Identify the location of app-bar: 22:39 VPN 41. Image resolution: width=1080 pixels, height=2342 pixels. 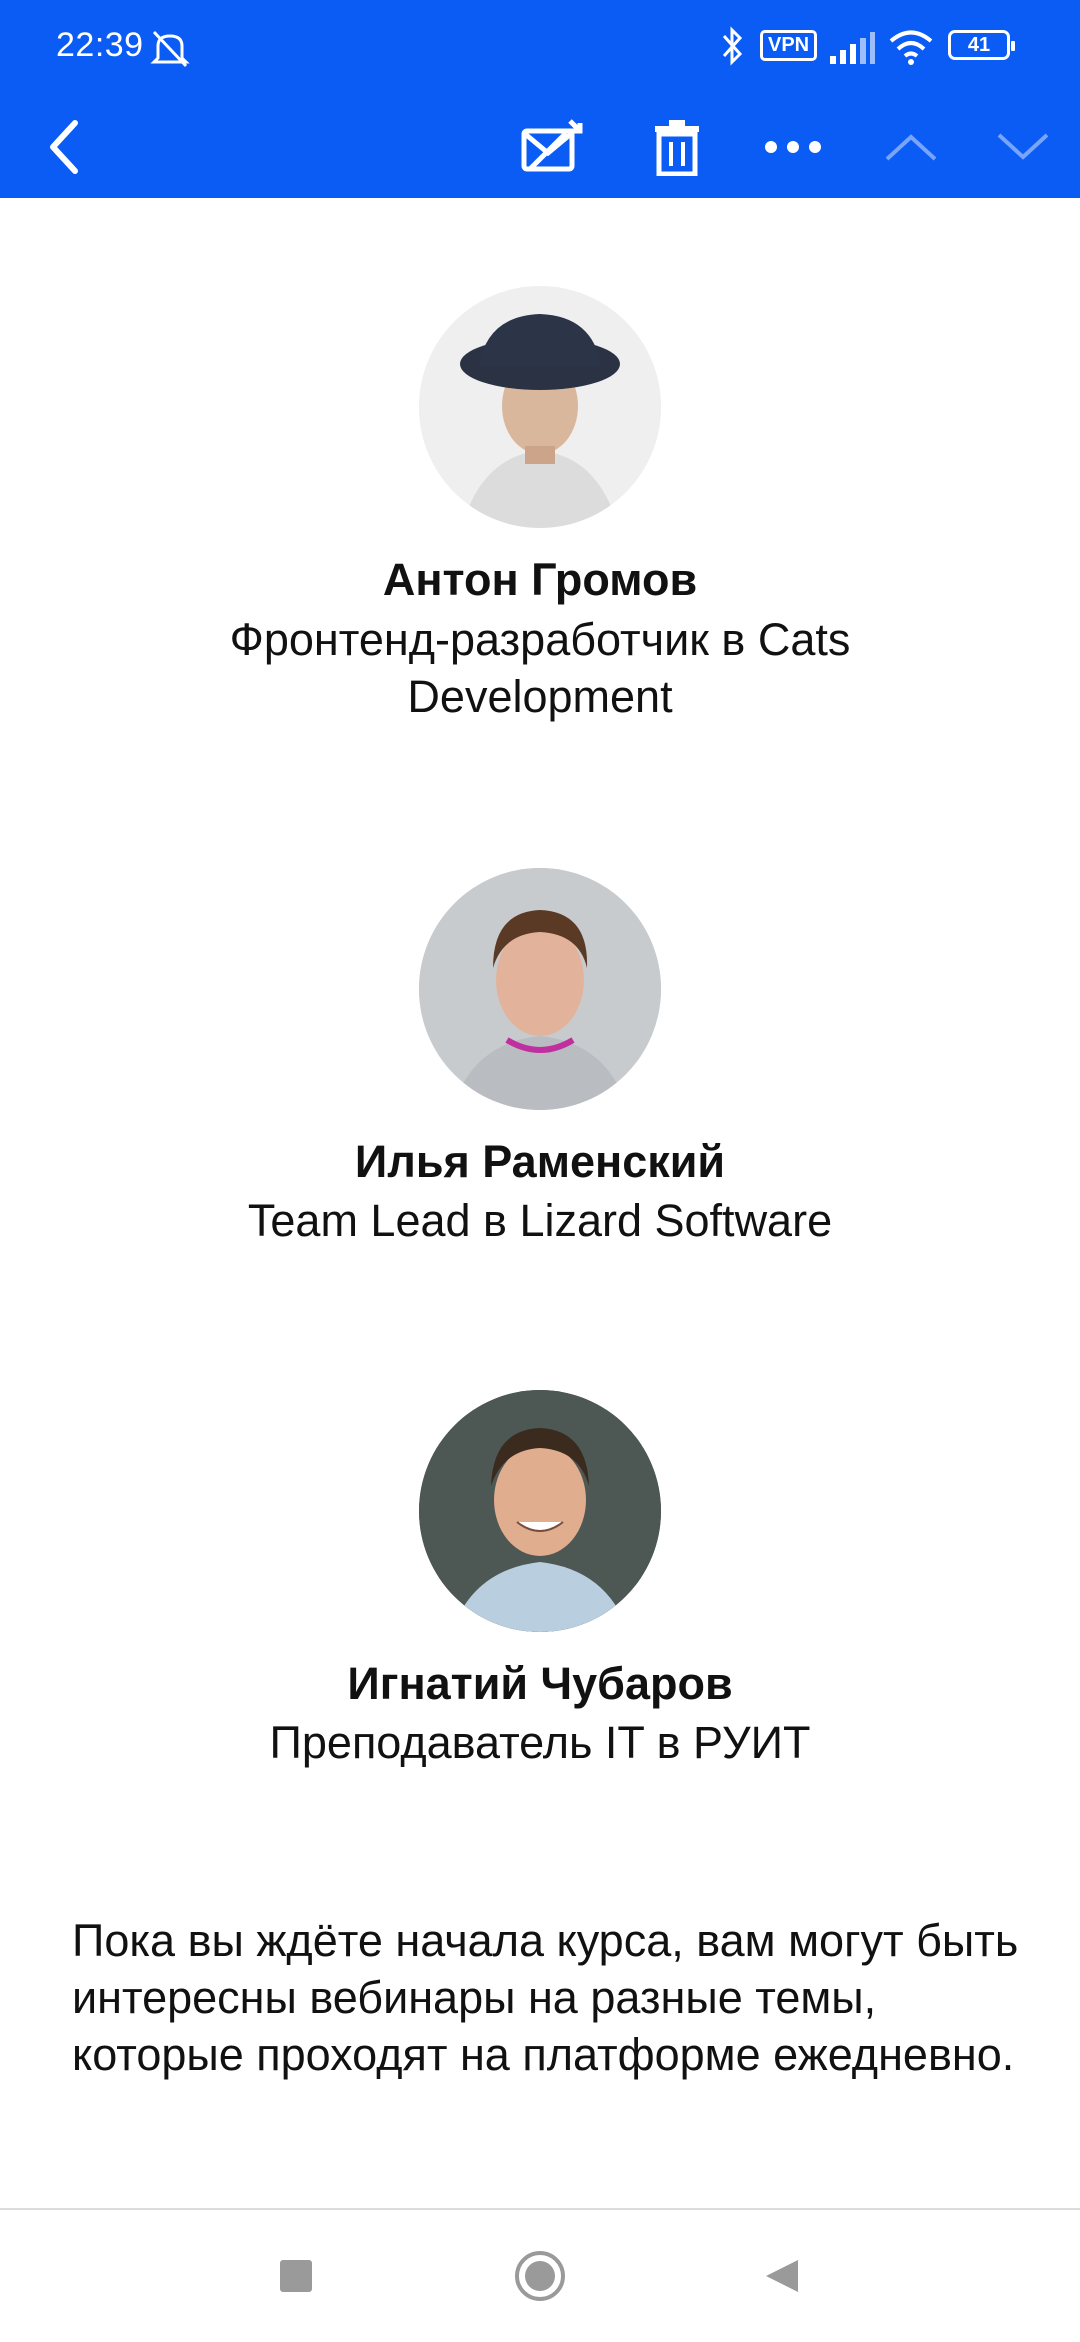
(540, 99).